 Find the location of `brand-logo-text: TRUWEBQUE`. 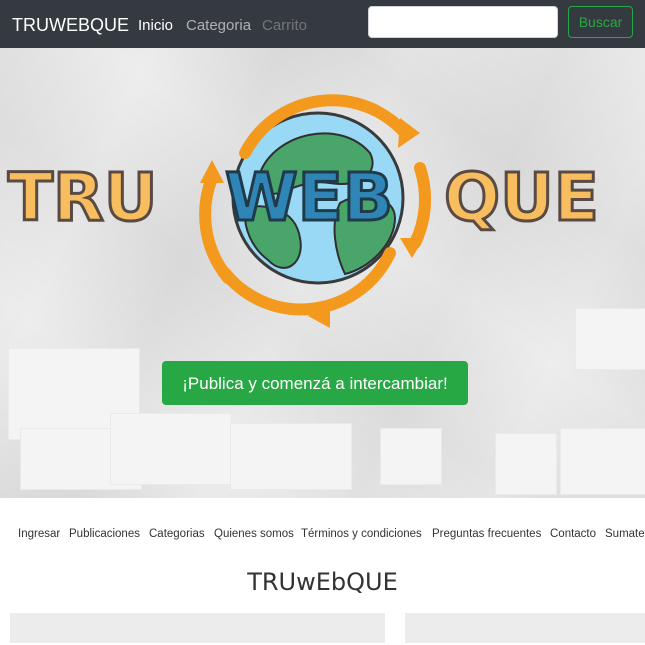

brand-logo-text: TRUWEBQUE is located at coordinates (70, 25).